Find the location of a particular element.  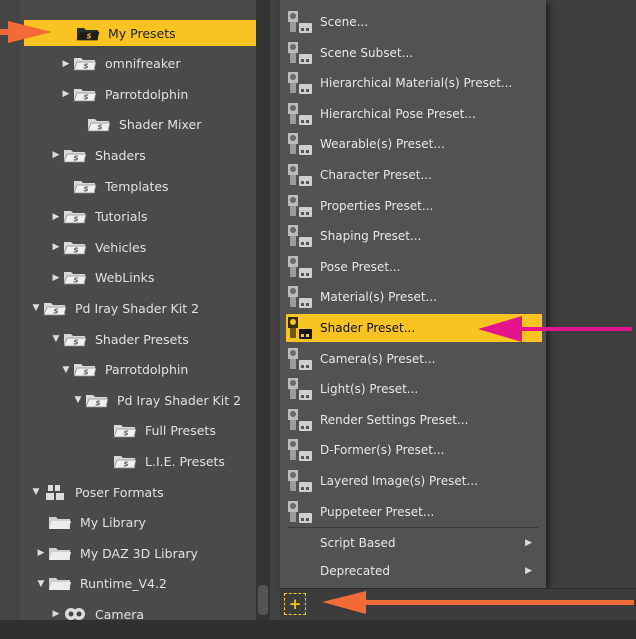

tree-item-shader-mixer: S Shader Mixer is located at coordinates (110, 125).